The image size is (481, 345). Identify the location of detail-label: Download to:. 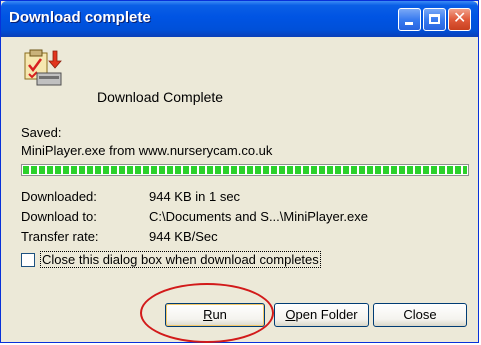
(59, 216).